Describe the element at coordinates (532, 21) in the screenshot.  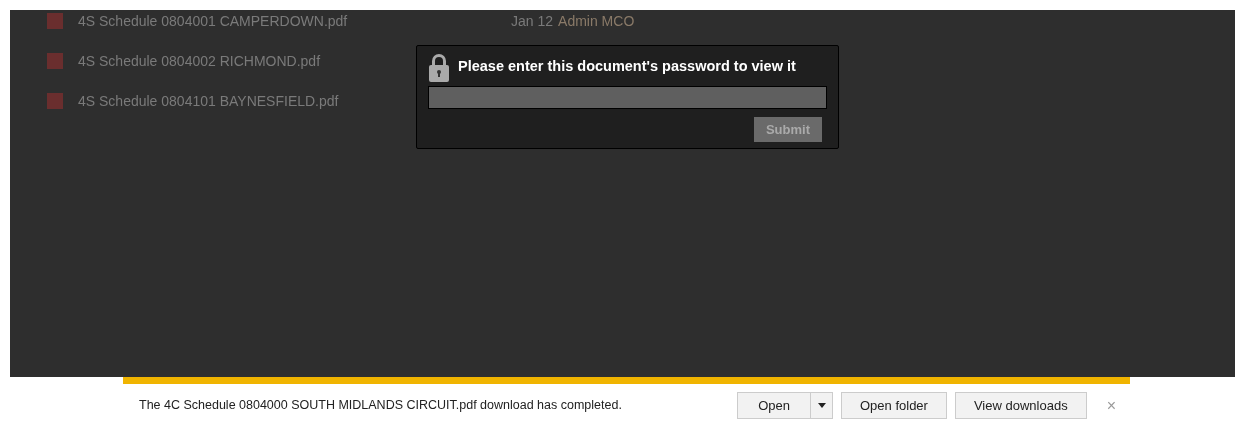
I see `file-date: Jan 12` at that location.